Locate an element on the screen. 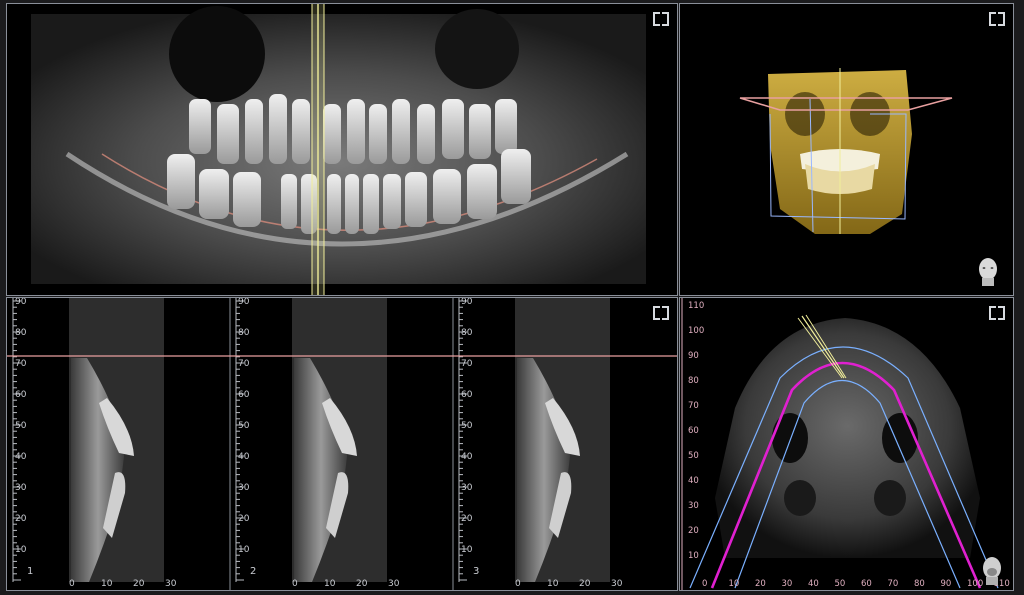 This screenshot has width=1024, height=595. axial-x-tick-label: 50 is located at coordinates (840, 584).